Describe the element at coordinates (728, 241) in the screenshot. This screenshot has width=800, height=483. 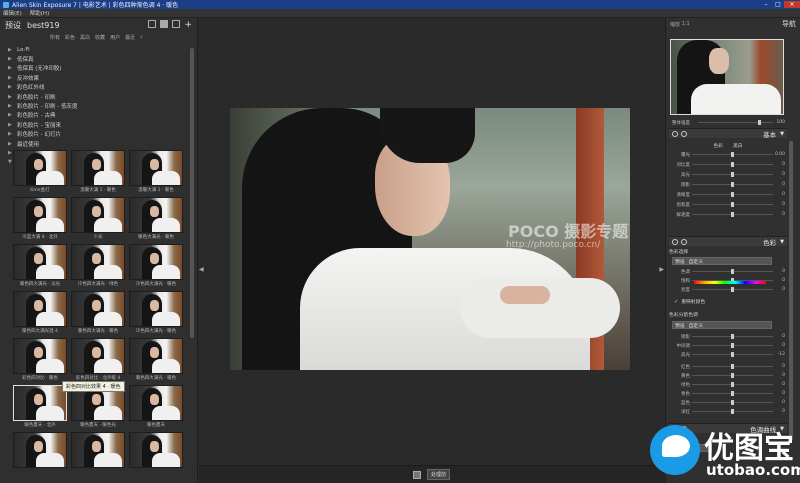
I see `color-section-header: 色彩 ▼` at that location.